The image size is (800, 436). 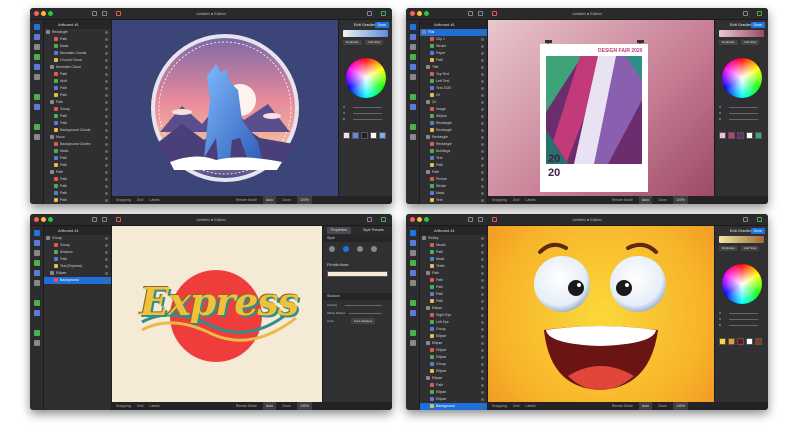 I want to click on slider-row: H, so click(x=365, y=107).